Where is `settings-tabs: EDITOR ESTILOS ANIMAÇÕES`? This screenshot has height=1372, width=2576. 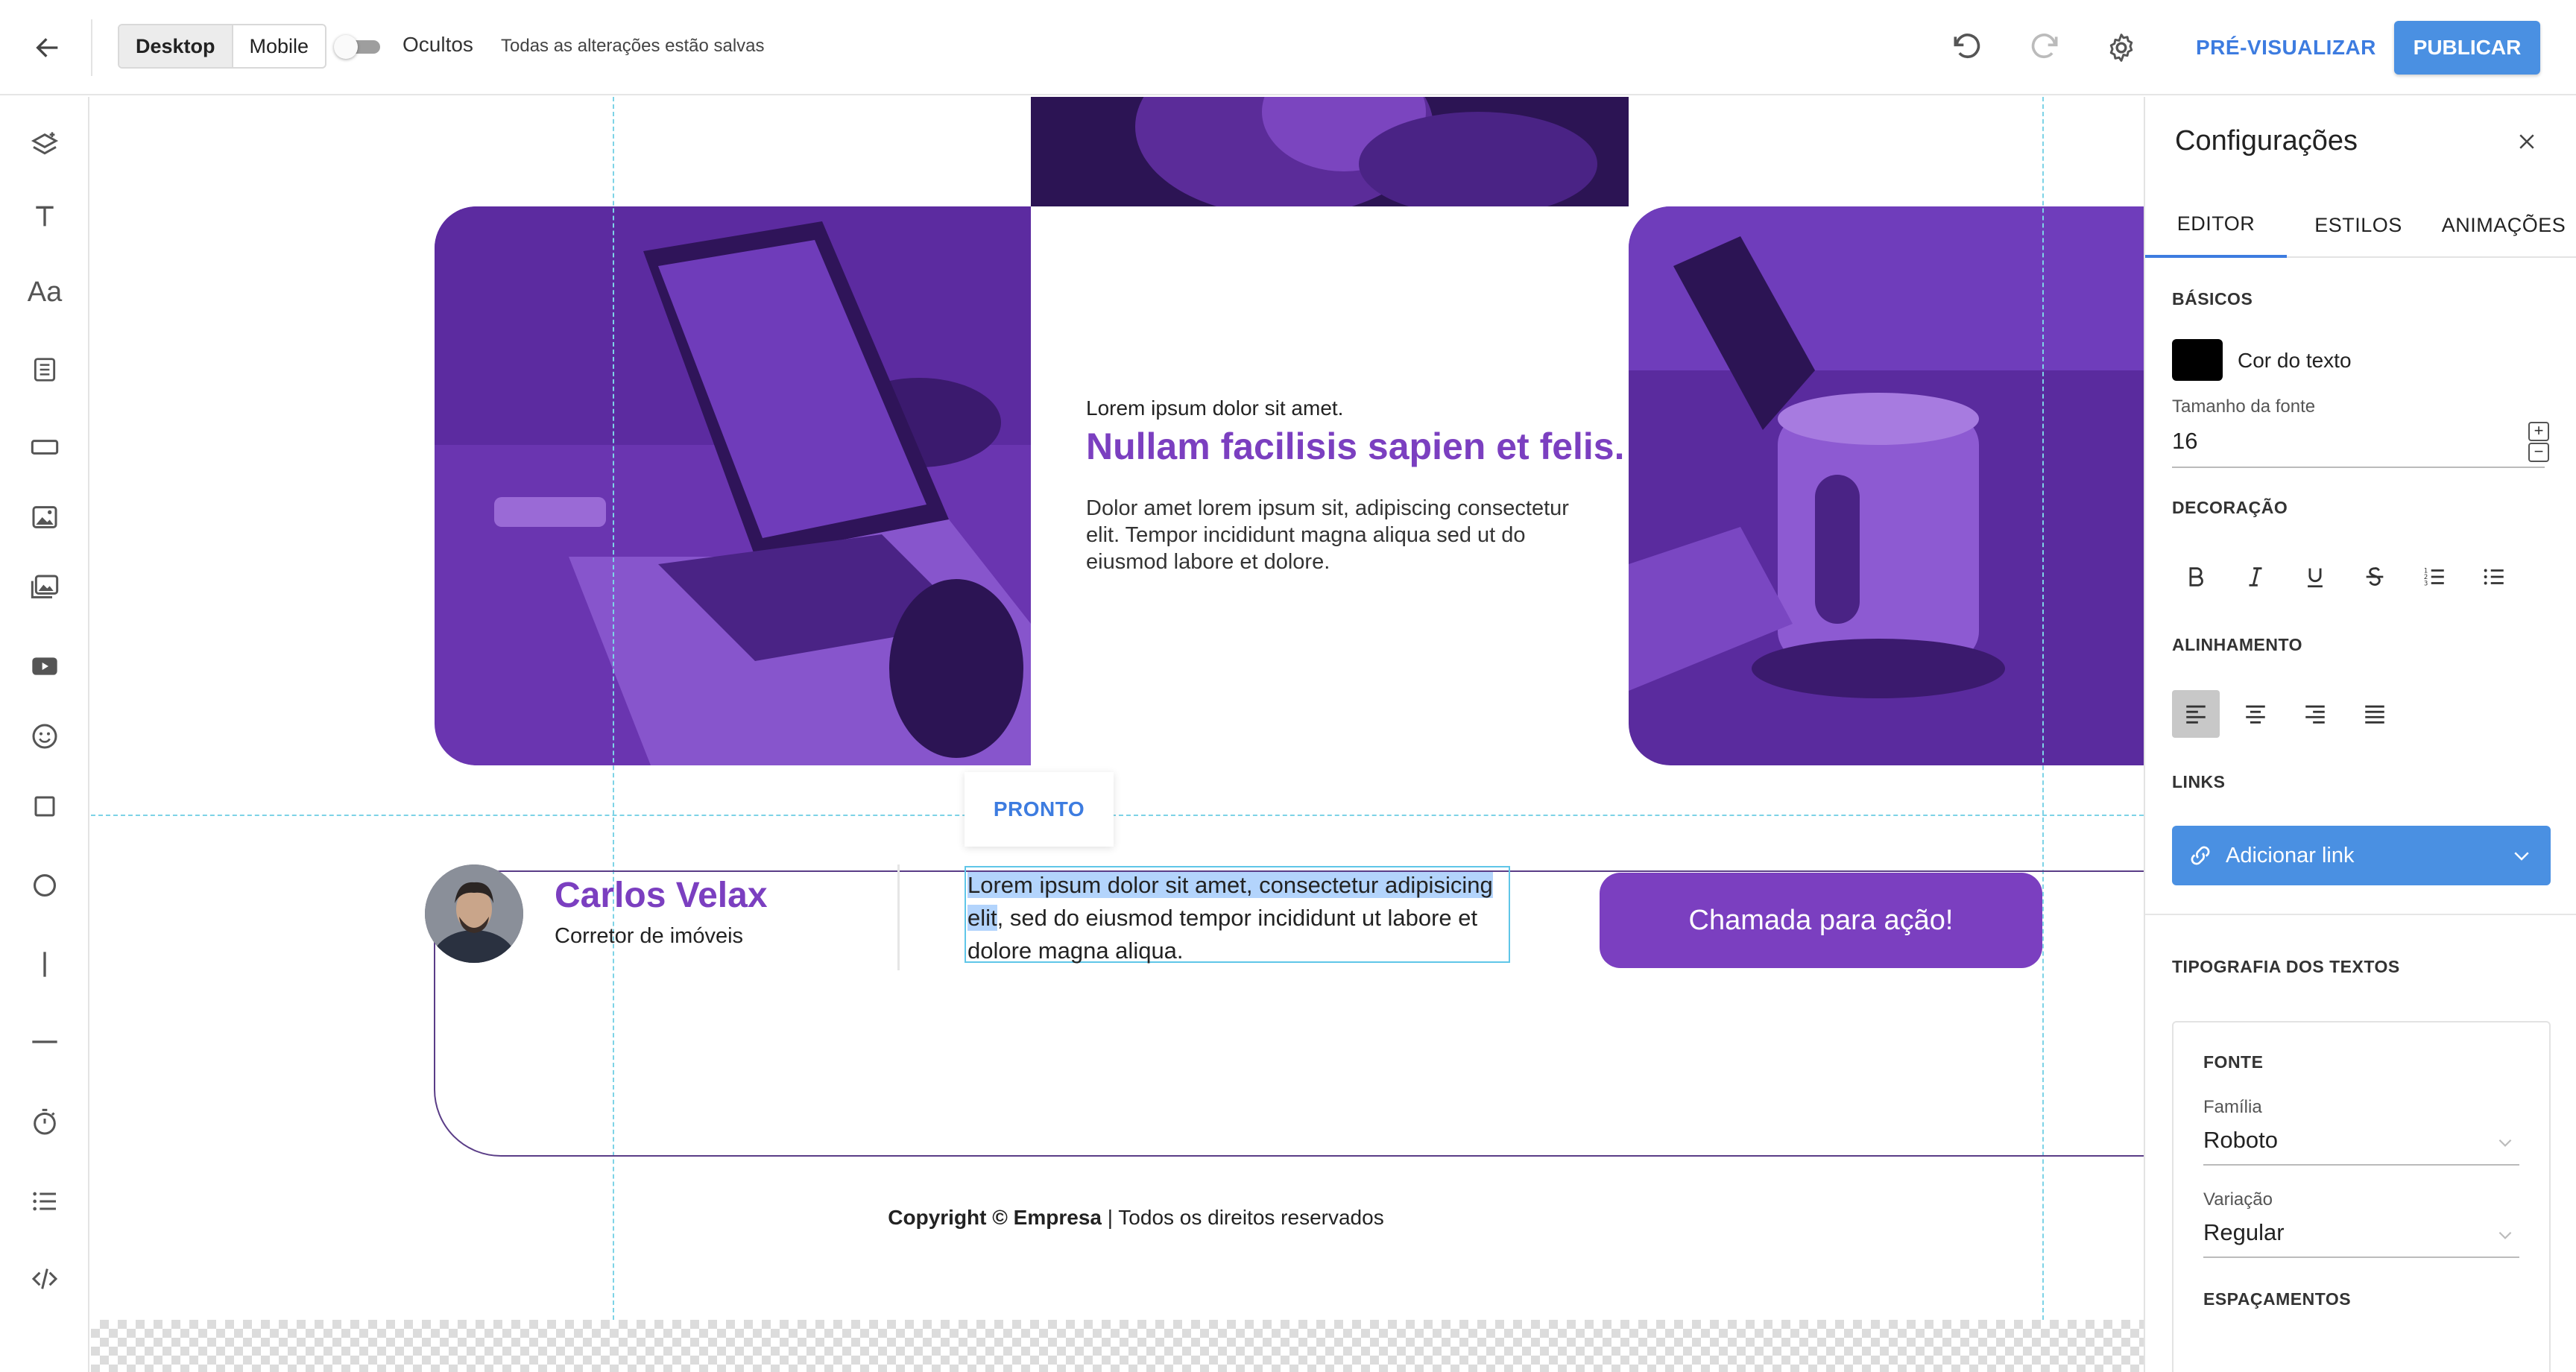
settings-tabs: EDITOR ESTILOS ANIMAÇÕES is located at coordinates (2360, 225).